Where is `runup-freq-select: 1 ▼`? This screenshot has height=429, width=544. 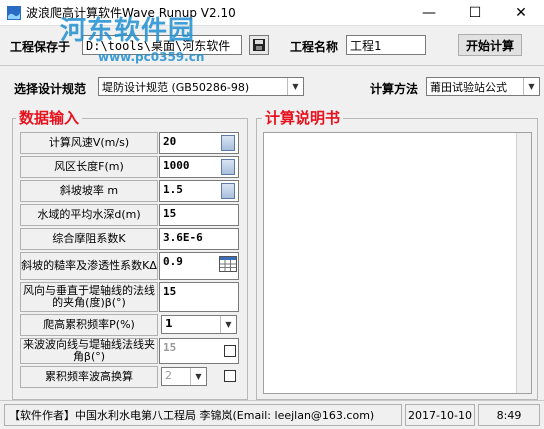 runup-freq-select: 1 ▼ is located at coordinates (199, 324).